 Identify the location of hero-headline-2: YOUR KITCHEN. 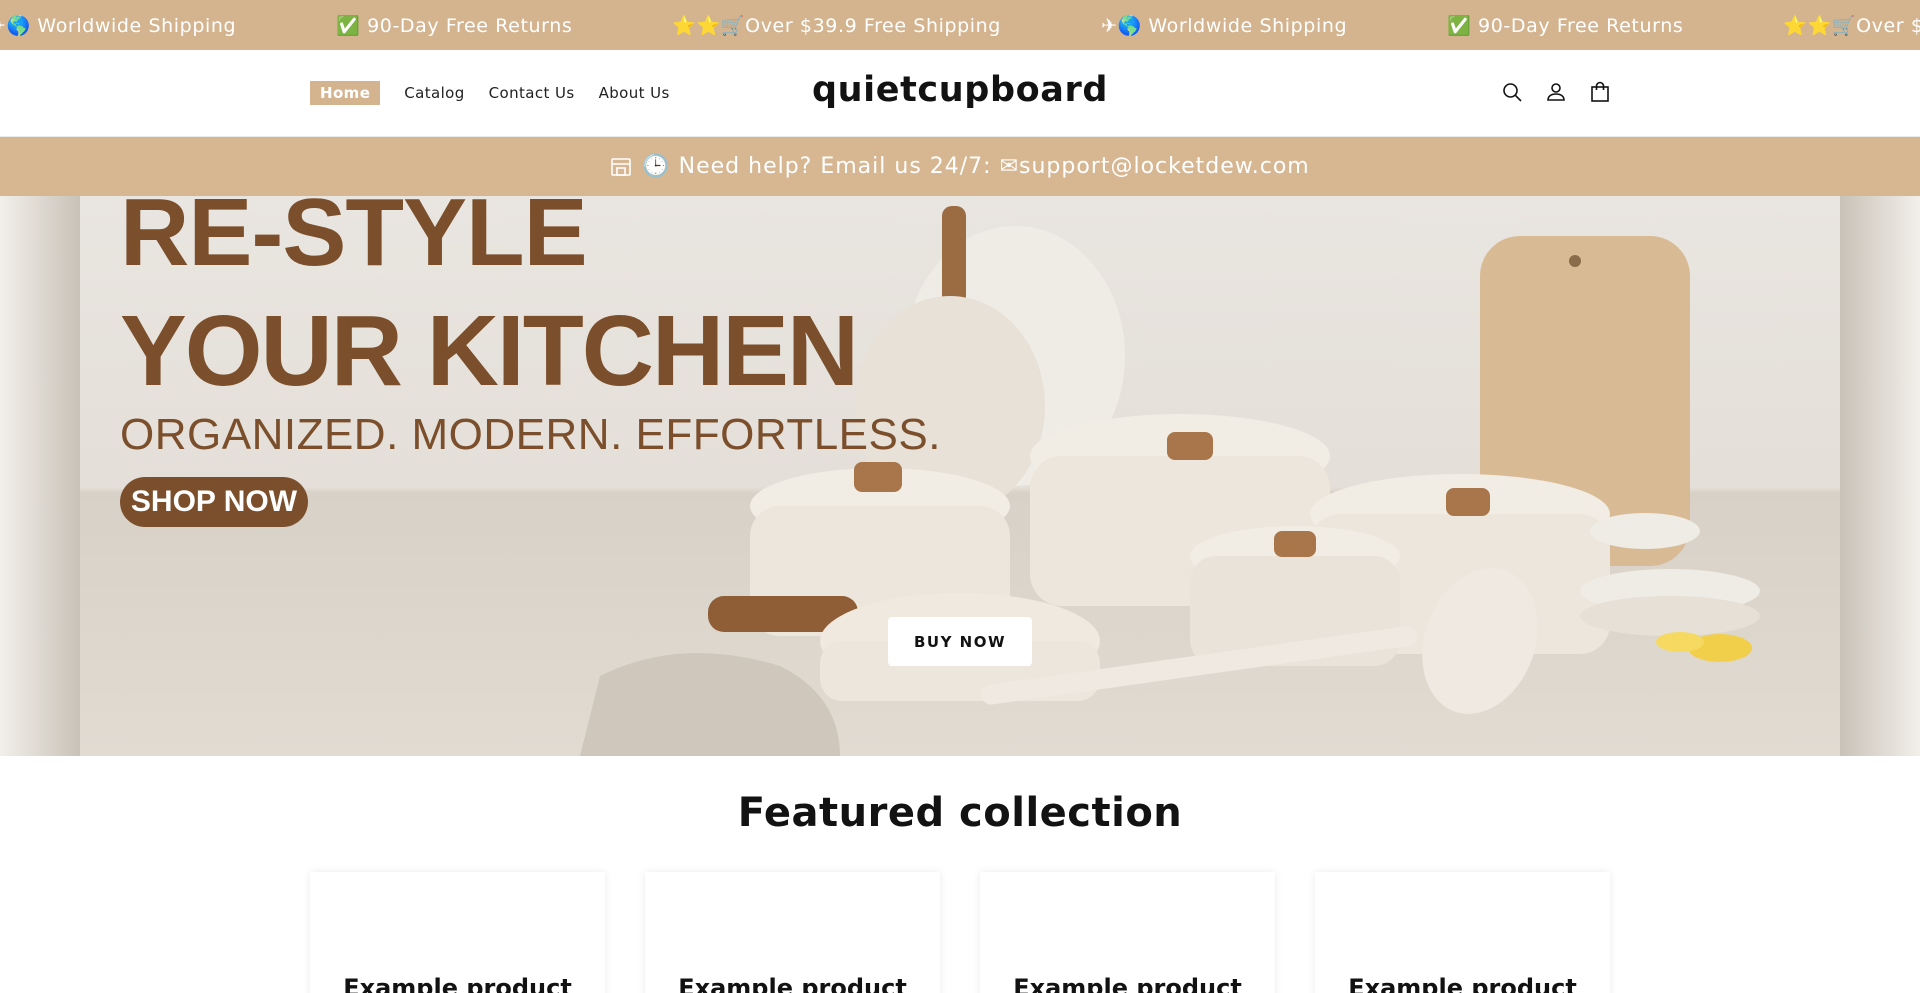
(489, 351).